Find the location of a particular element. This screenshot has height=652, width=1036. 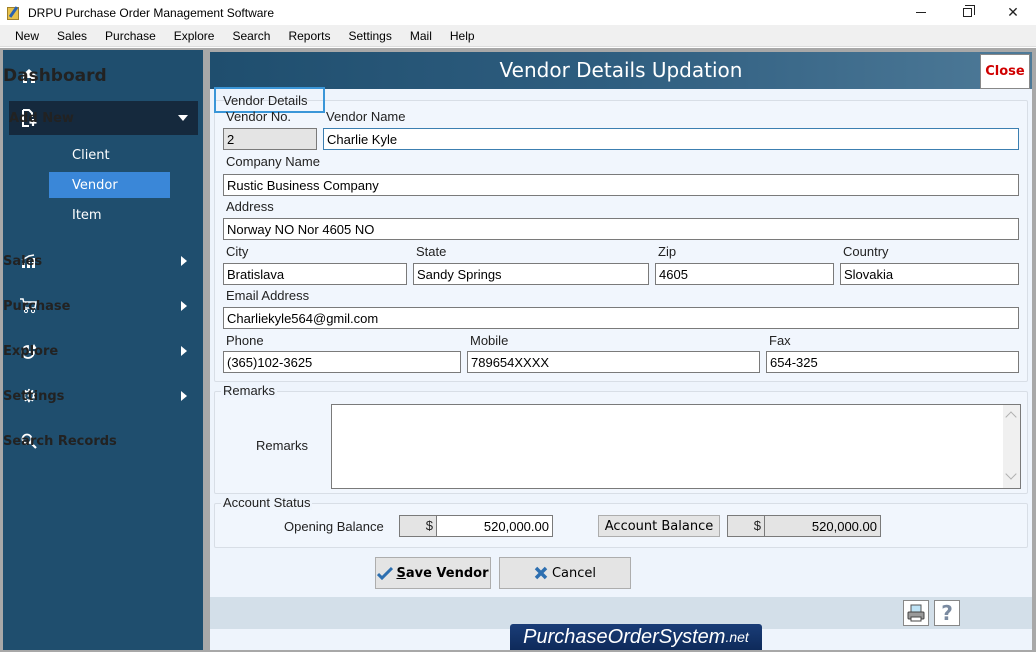

print-button is located at coordinates (916, 613).